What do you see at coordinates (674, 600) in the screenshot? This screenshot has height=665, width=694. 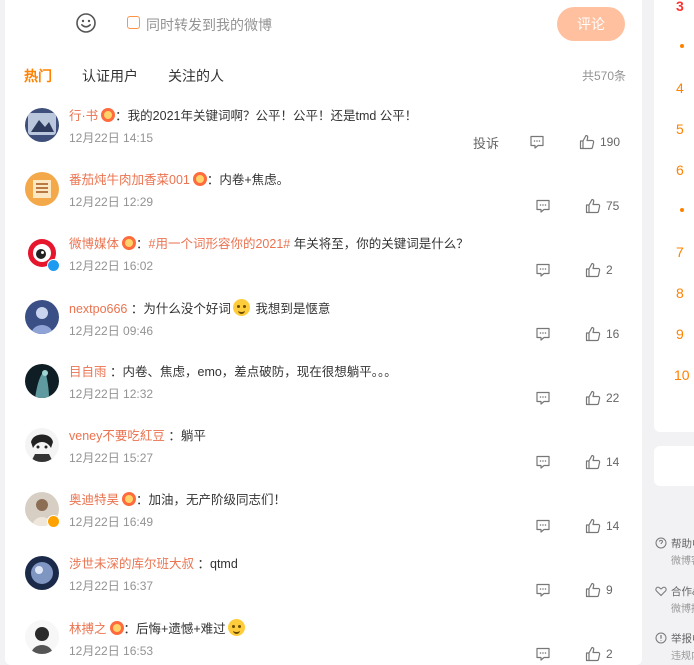 I see `cooperation-link: 合作&服务 微博招聘` at bounding box center [674, 600].